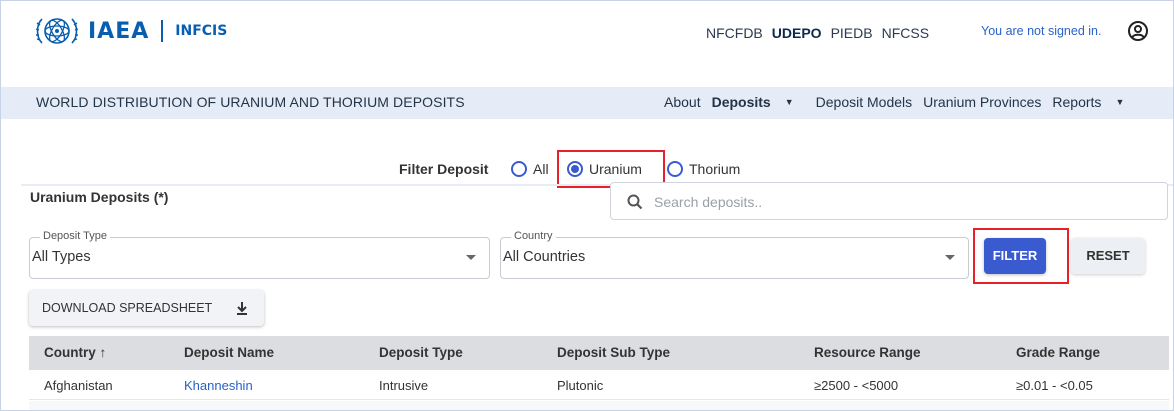  I want to click on nav-reports-label: Reports, so click(1077, 102).